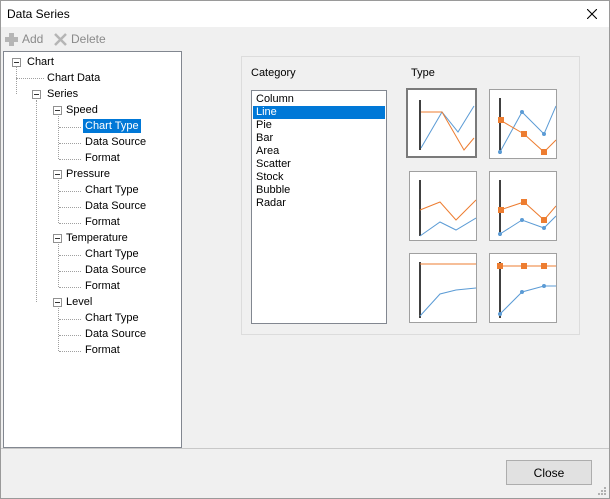 This screenshot has width=610, height=499. Describe the element at coordinates (57, 174) in the screenshot. I see `tree-expander-pressure` at that location.